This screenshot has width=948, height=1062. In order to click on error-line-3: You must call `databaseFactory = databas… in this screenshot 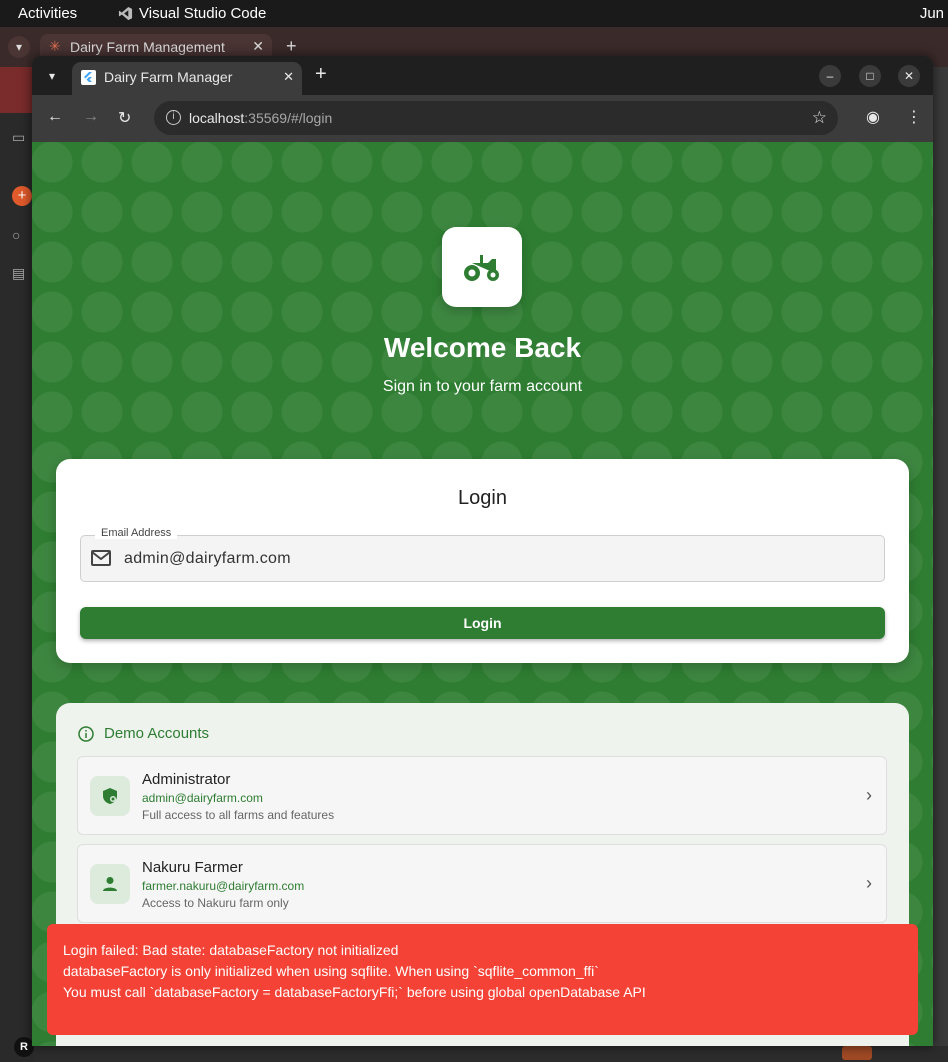, I will do `click(354, 992)`.